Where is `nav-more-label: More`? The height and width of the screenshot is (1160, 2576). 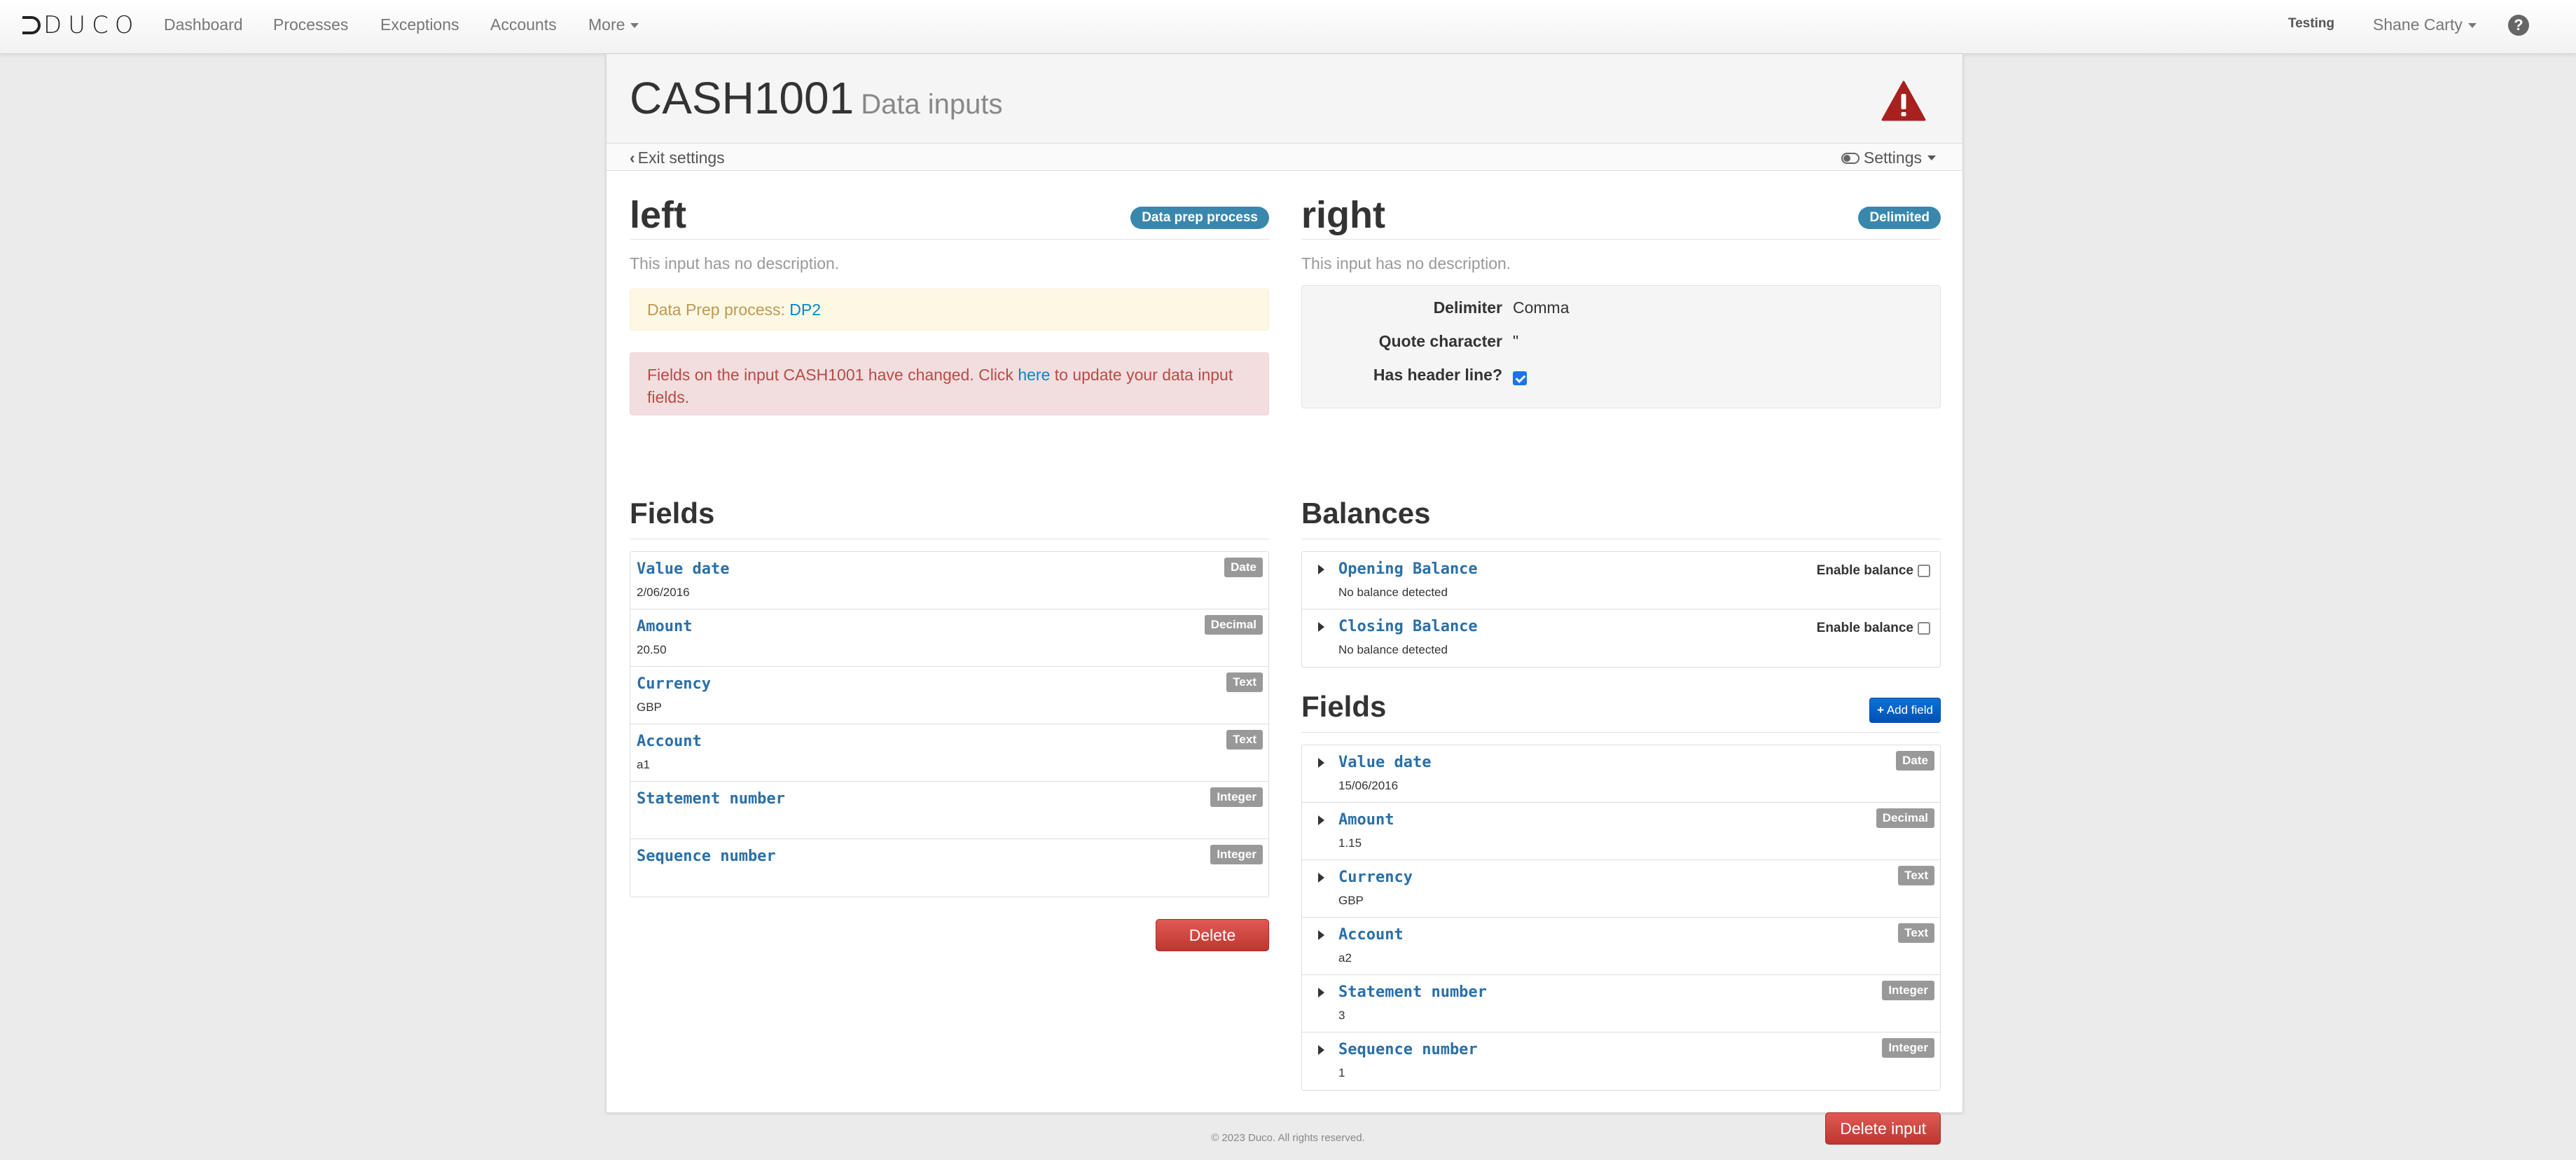
nav-more-label: More is located at coordinates (606, 24).